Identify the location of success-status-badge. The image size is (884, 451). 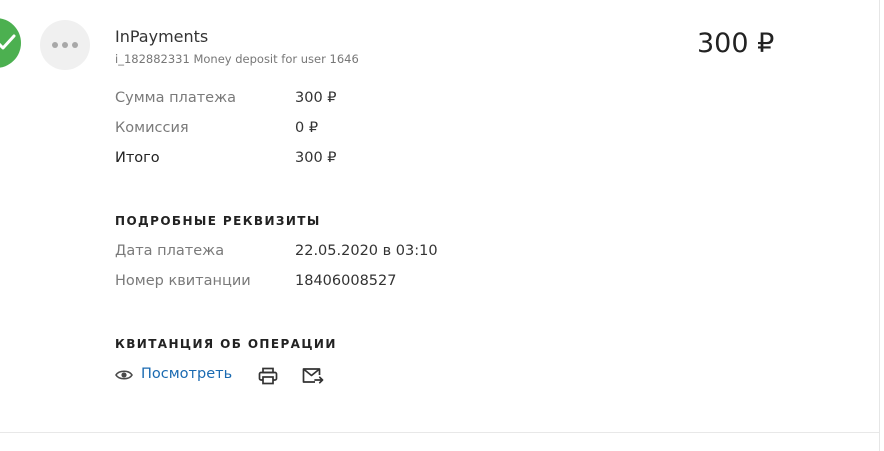
(10, 43).